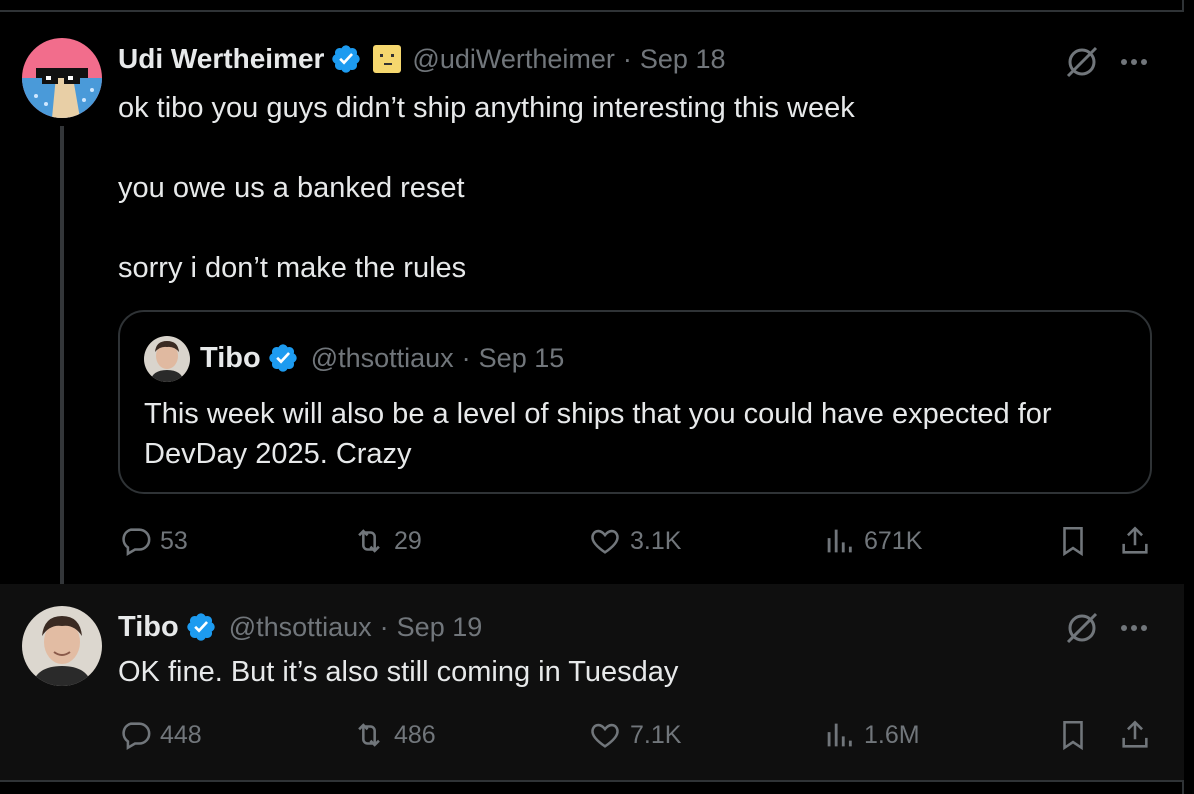 The height and width of the screenshot is (794, 1194). What do you see at coordinates (291, 188) in the screenshot?
I see `tweet-line-2: you owe us a banked reset` at bounding box center [291, 188].